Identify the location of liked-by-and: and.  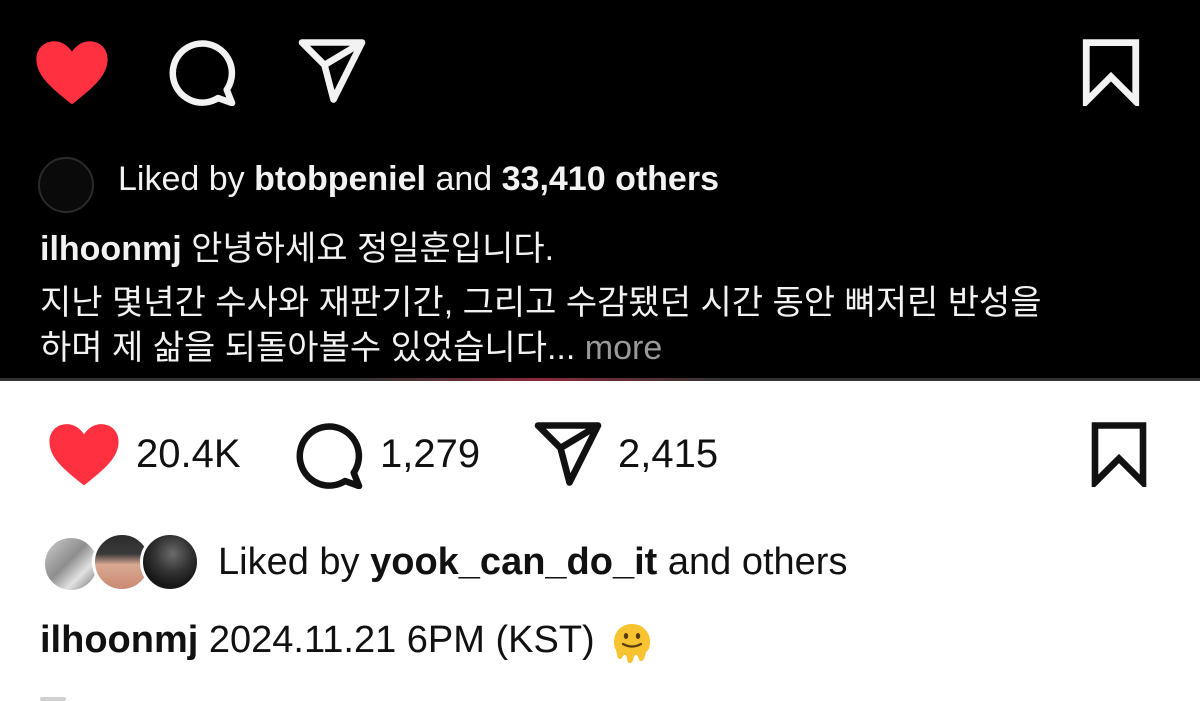
(464, 179).